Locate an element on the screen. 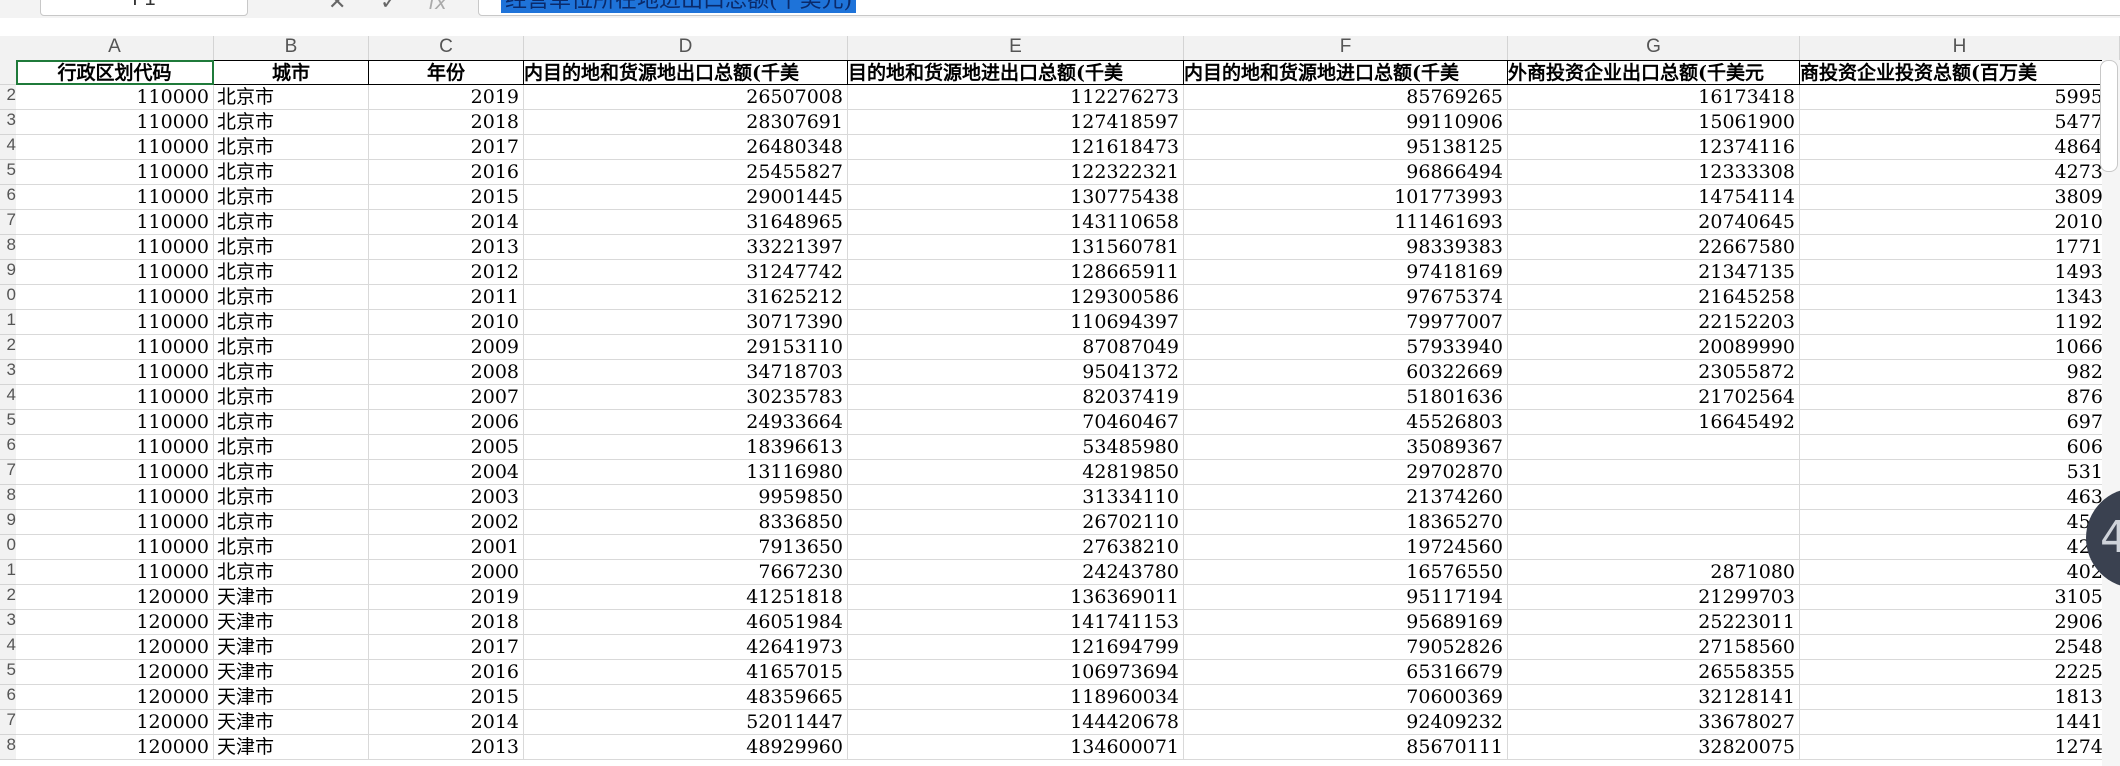  table-cell: 2000 is located at coordinates (446, 572).